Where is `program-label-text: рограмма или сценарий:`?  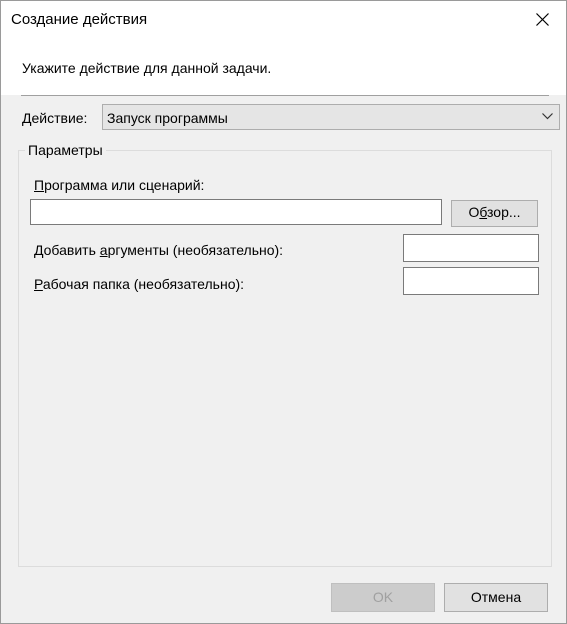 program-label-text: рограмма или сценарий: is located at coordinates (124, 185).